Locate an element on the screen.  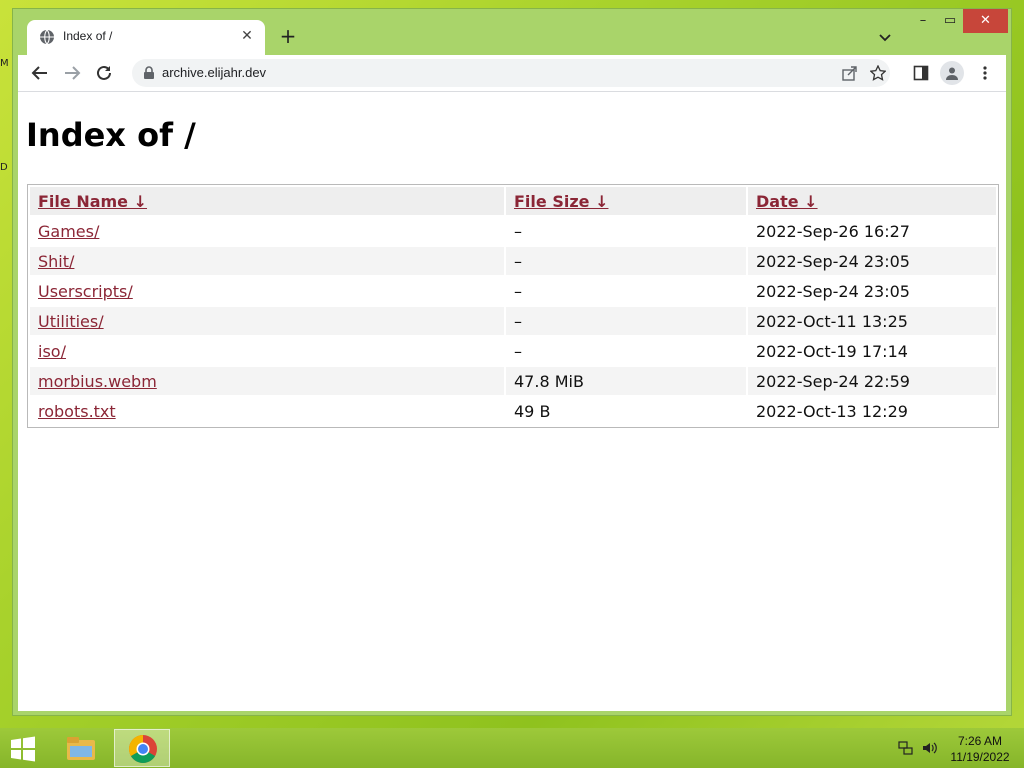
table-row: Utilities/ – 2022-Oct-11 13:25 is located at coordinates (513, 321).